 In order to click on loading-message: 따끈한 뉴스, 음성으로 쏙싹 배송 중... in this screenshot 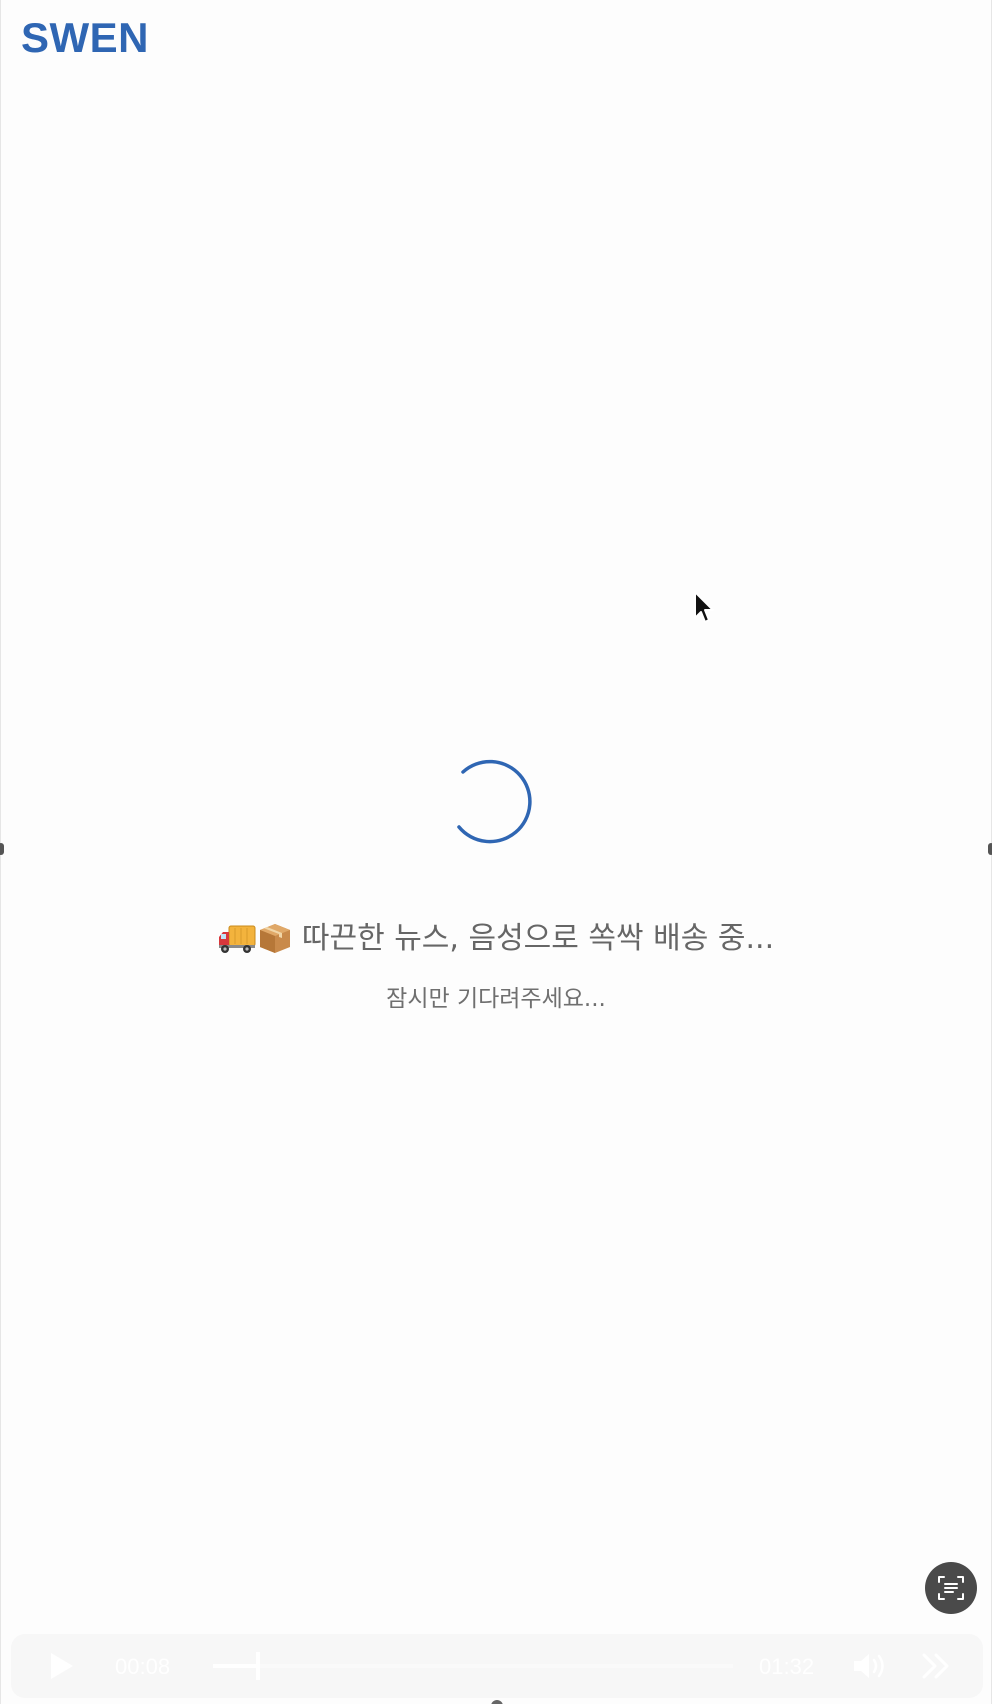, I will do `click(496, 935)`.